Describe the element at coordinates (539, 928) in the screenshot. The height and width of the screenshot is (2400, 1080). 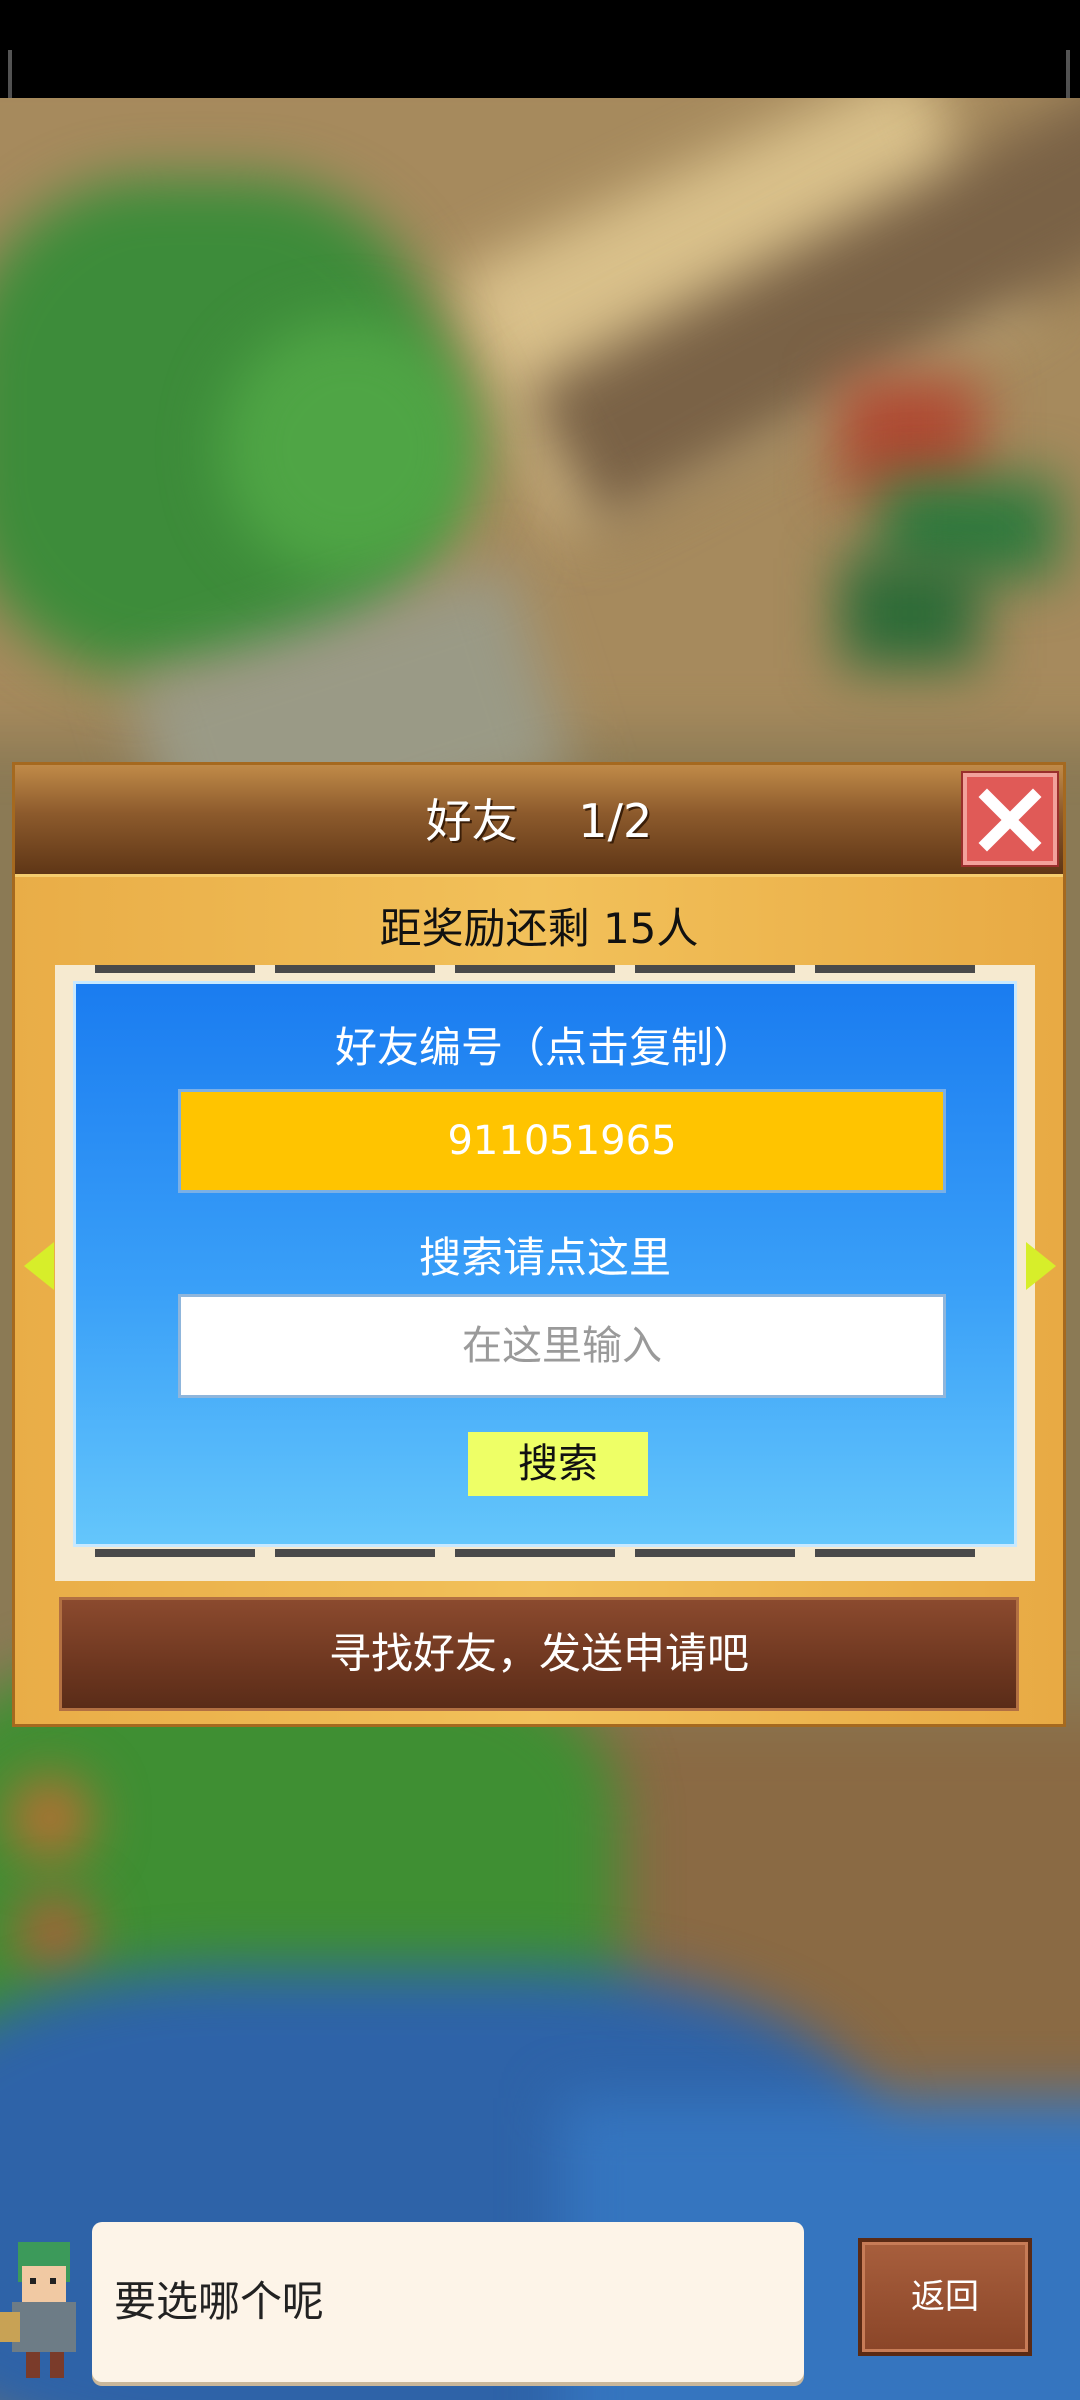
I see `reward-remaining-text: 距奖励还剩 15人` at that location.